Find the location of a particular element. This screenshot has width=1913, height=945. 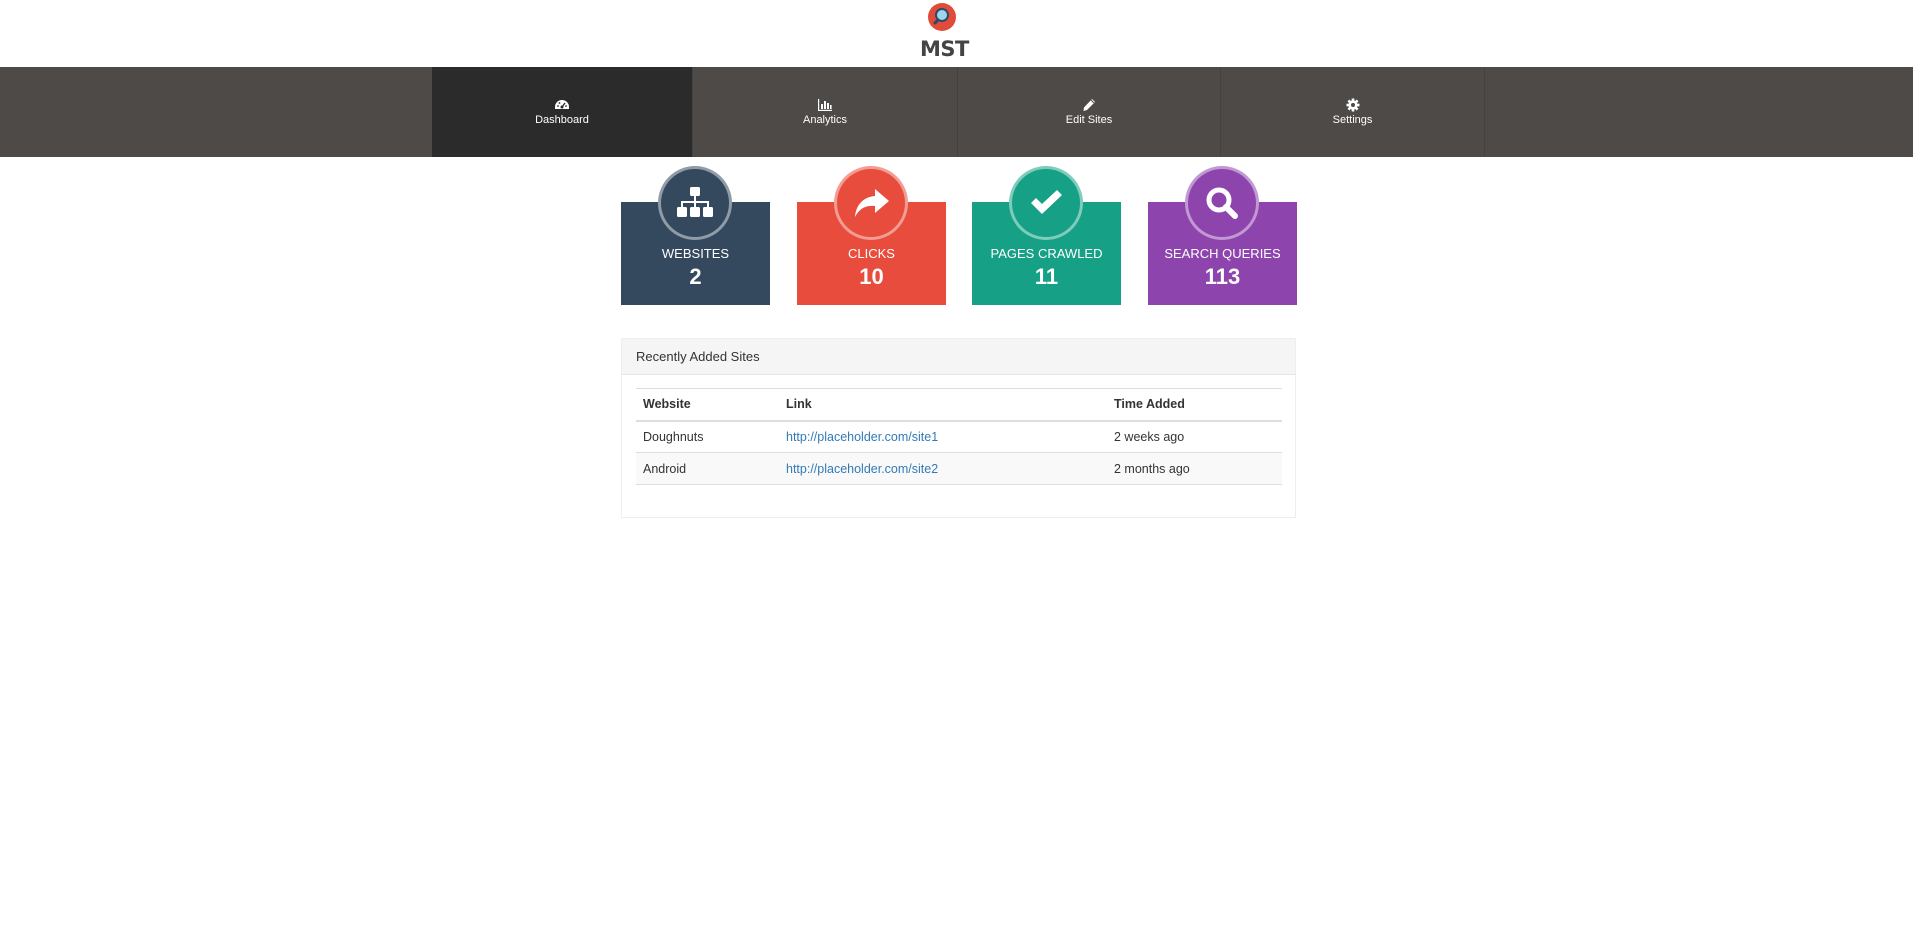

stat-value: 113 is located at coordinates (1222, 276).